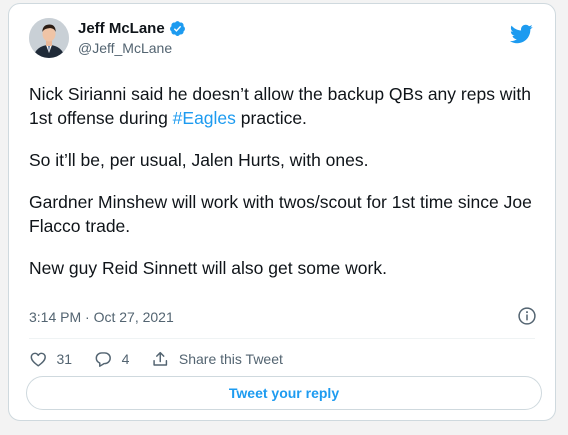 The width and height of the screenshot is (568, 435). I want to click on divider, so click(282, 338).